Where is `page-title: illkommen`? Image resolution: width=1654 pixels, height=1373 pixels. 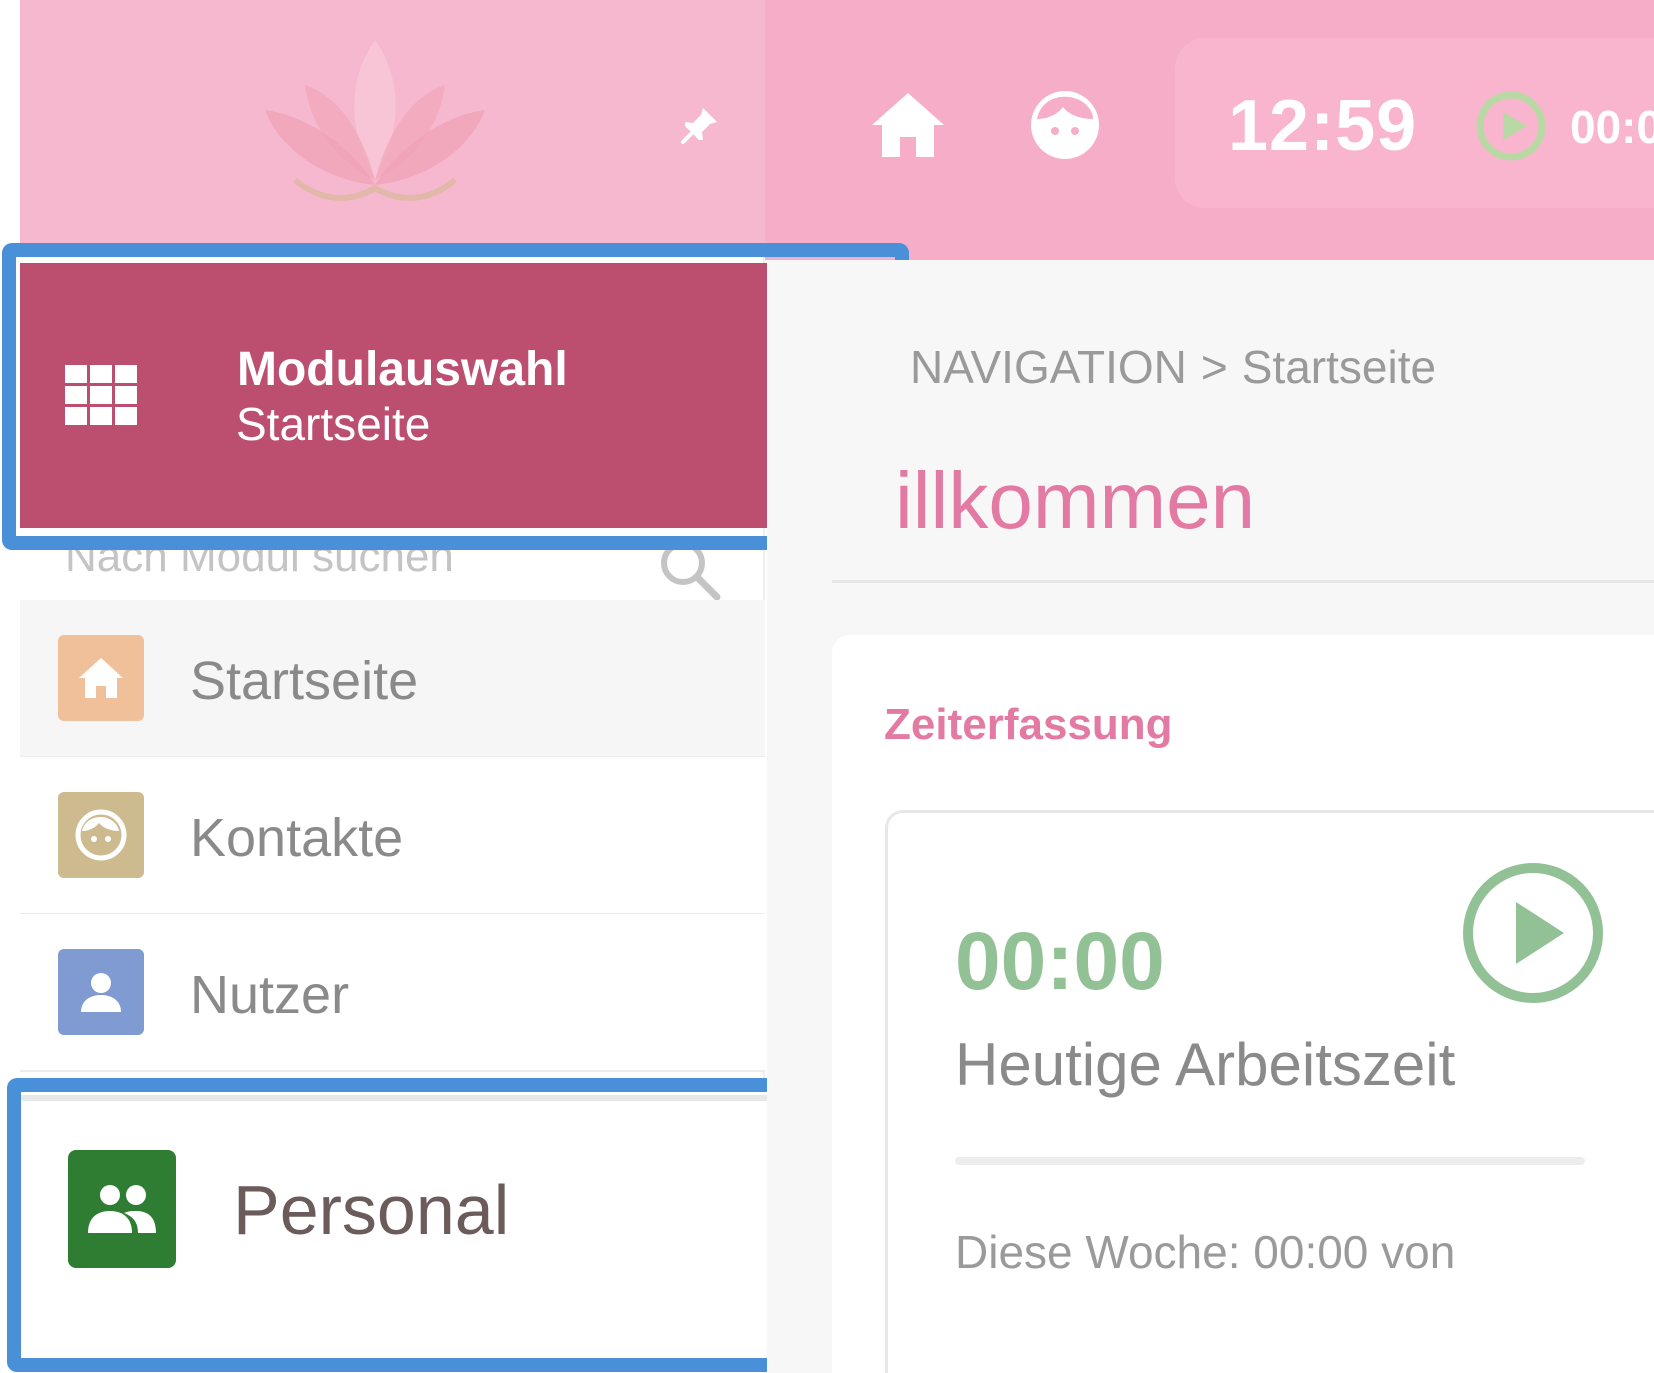 page-title: illkommen is located at coordinates (1075, 500).